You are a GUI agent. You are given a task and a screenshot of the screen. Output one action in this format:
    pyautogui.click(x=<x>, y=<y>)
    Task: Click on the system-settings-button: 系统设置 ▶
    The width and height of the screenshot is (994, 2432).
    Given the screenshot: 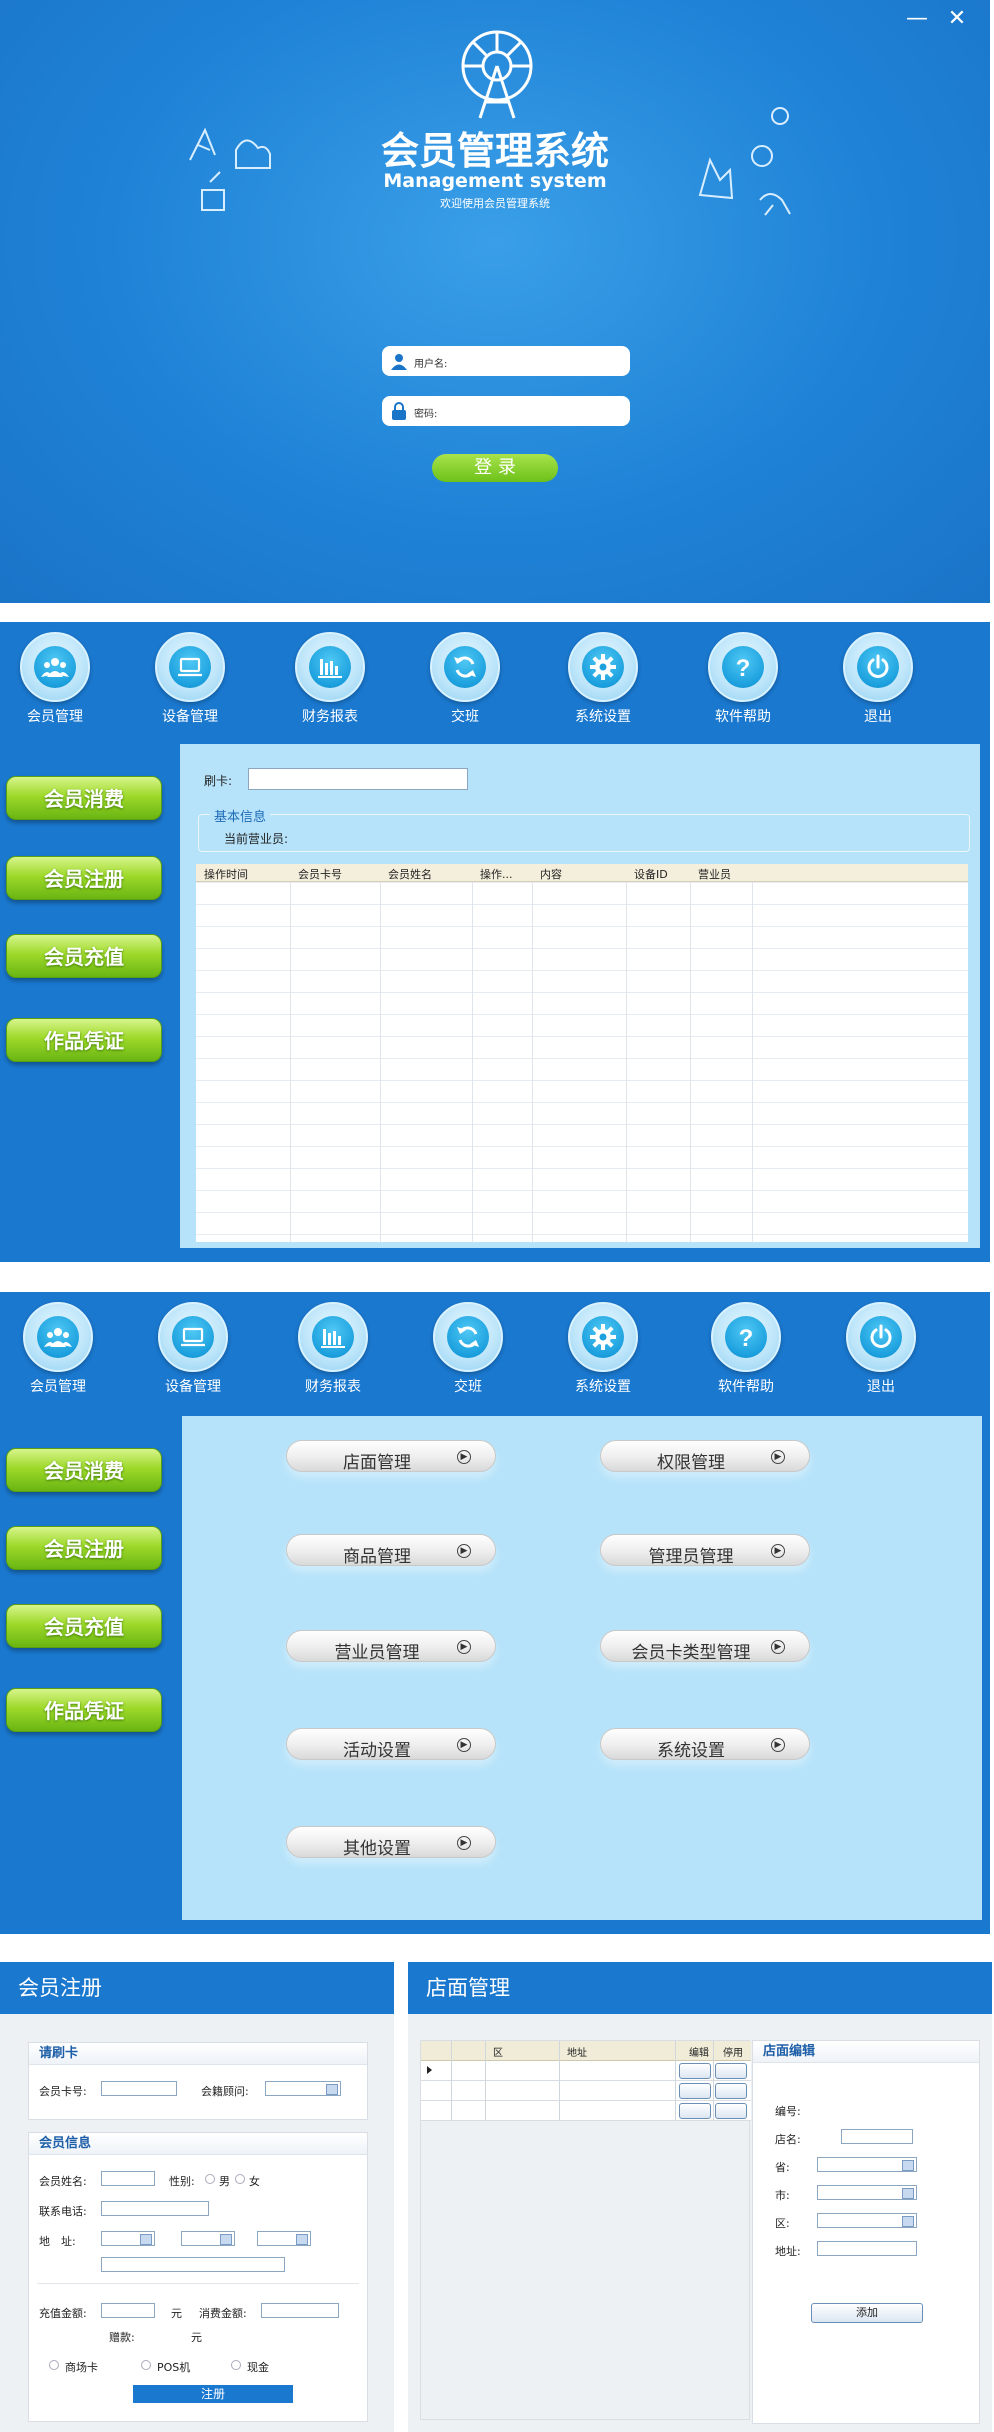 What is the action you would take?
    pyautogui.click(x=705, y=1744)
    